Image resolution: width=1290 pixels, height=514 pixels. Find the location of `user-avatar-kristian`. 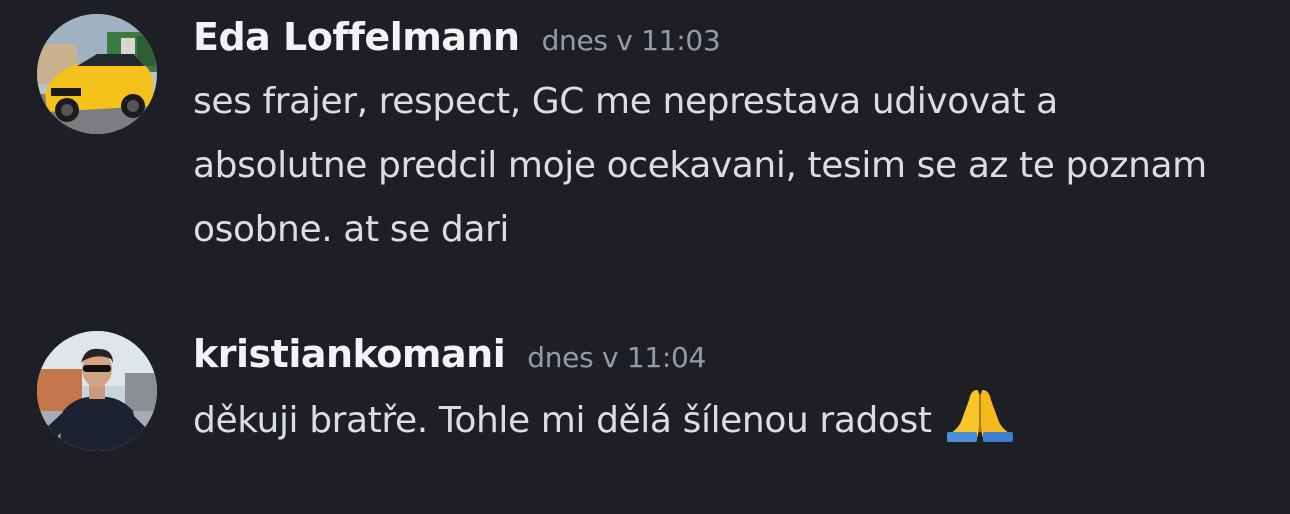

user-avatar-kristian is located at coordinates (97, 391).